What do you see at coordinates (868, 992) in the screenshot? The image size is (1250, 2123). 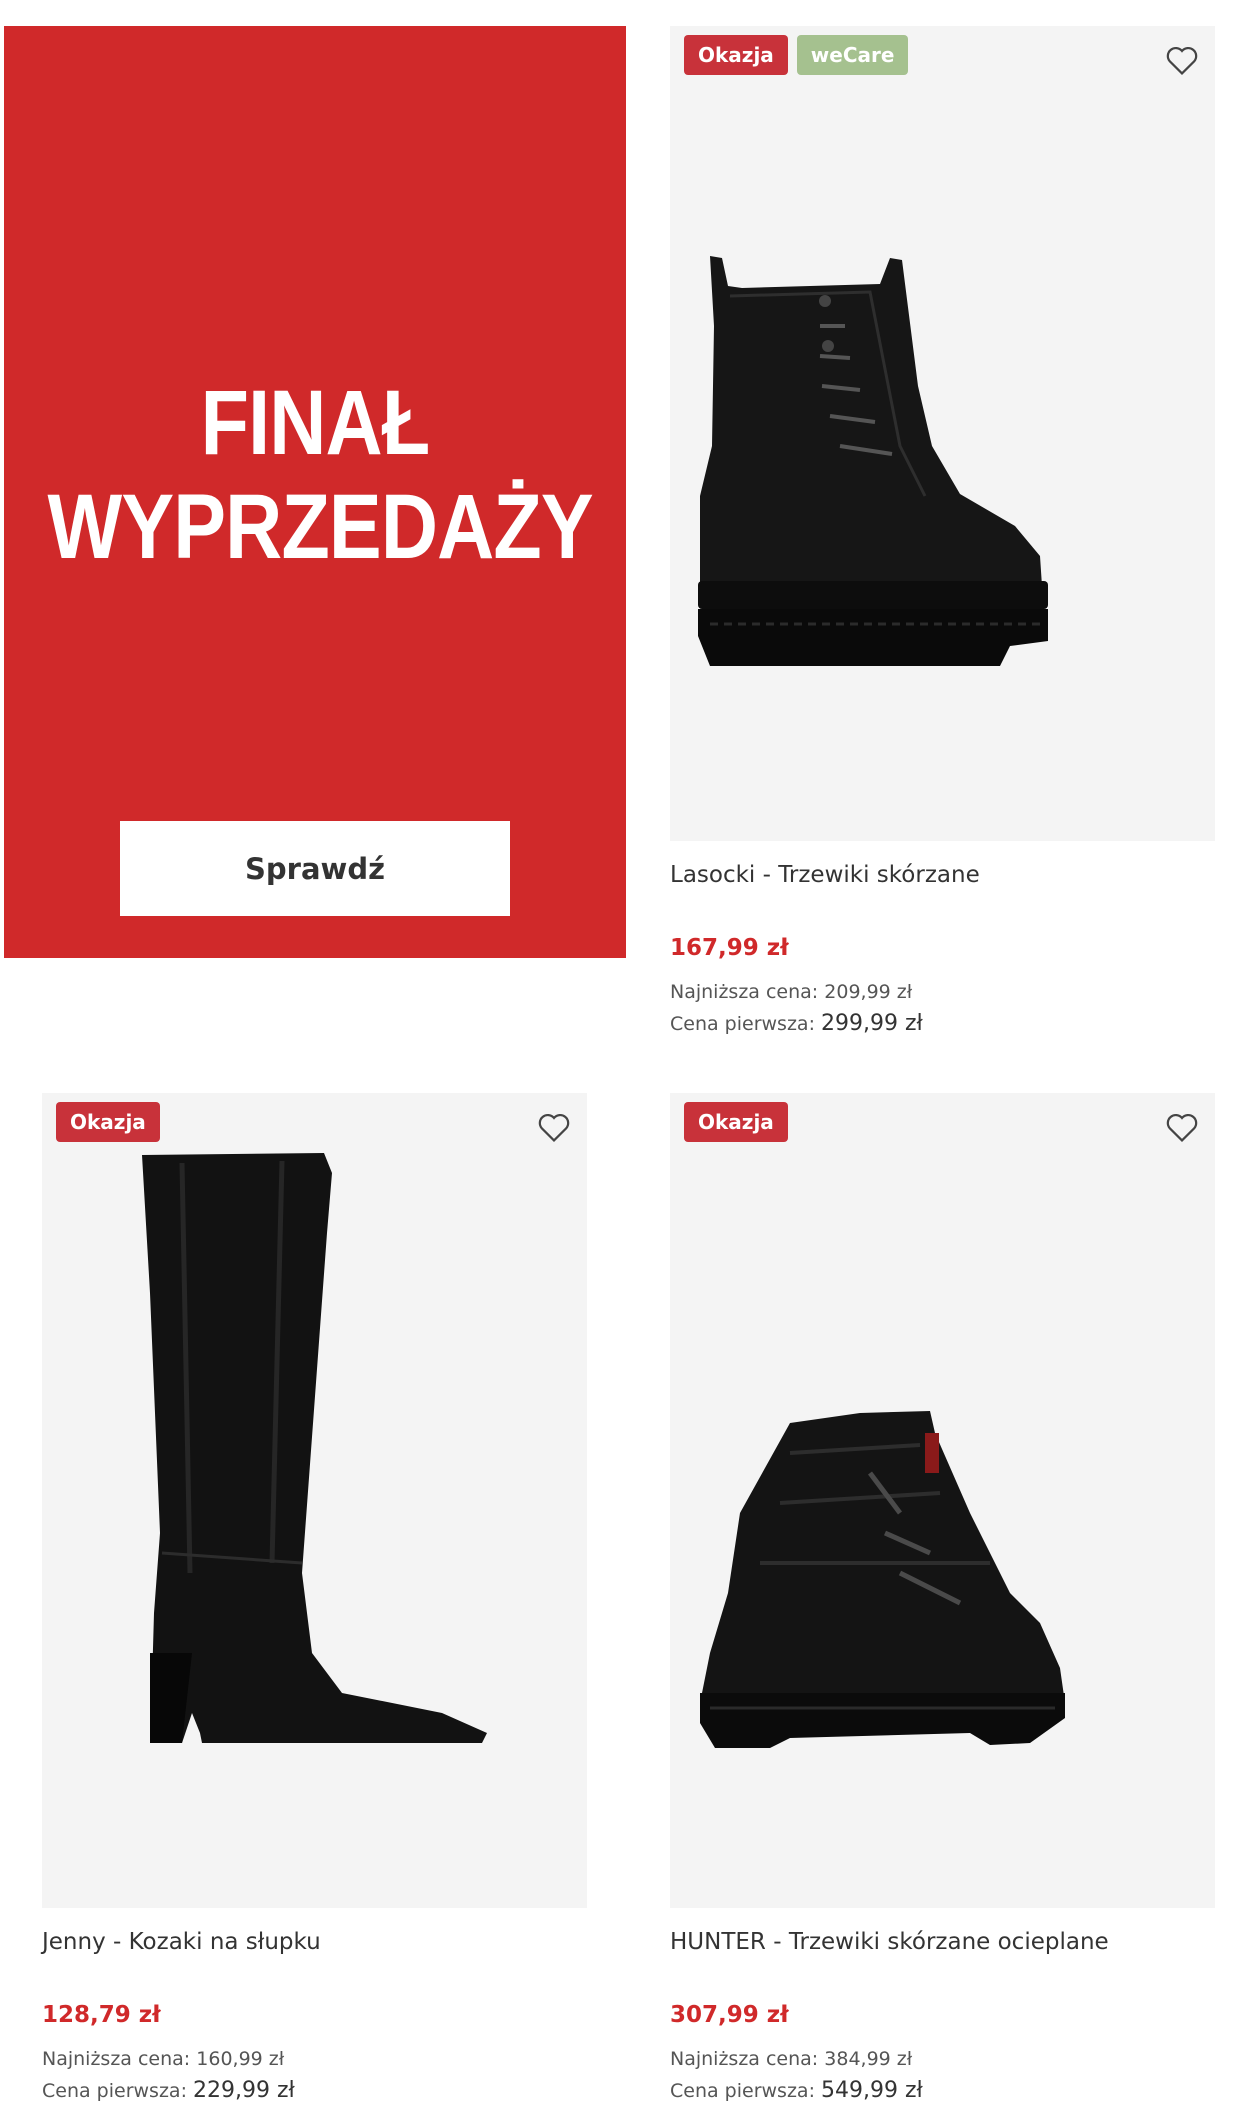 I see `lowest-price-value: 209,99 zł` at bounding box center [868, 992].